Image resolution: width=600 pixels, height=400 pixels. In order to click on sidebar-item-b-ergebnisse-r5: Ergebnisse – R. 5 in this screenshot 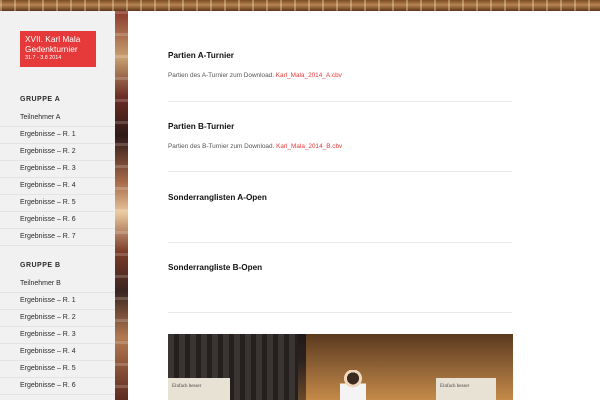, I will do `click(57, 369)`.